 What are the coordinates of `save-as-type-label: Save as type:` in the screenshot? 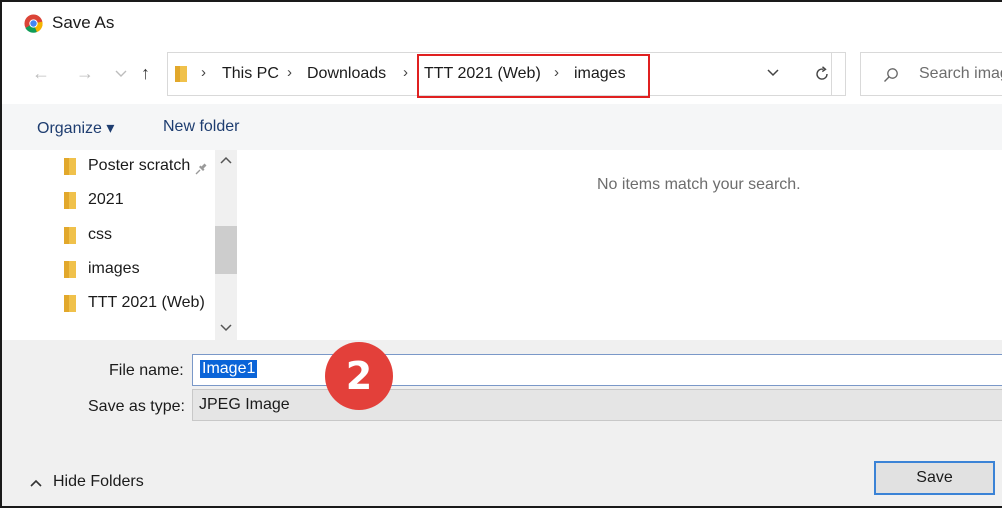 It's located at (136, 406).